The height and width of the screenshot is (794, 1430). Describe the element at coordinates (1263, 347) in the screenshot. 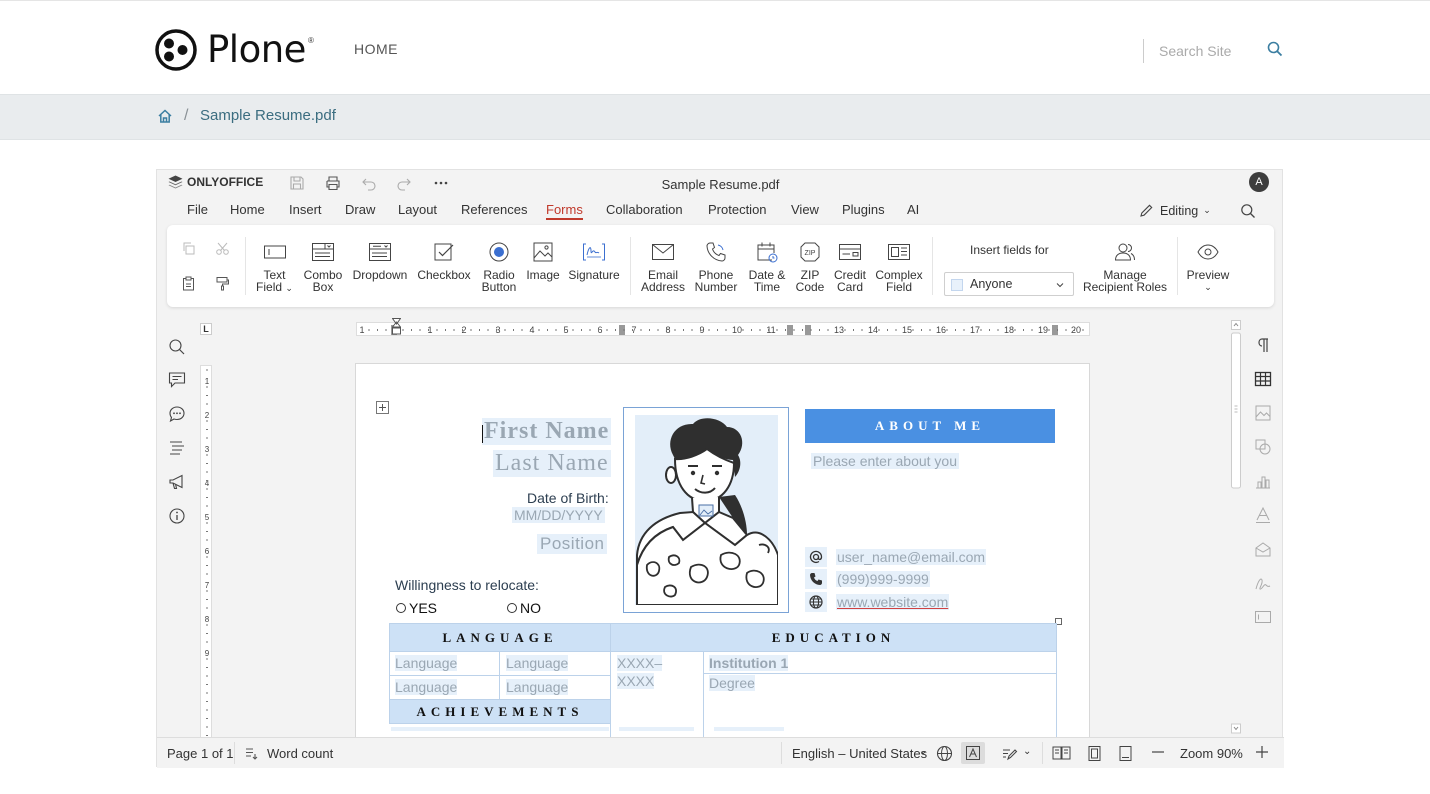

I see `paragraph-icon` at that location.